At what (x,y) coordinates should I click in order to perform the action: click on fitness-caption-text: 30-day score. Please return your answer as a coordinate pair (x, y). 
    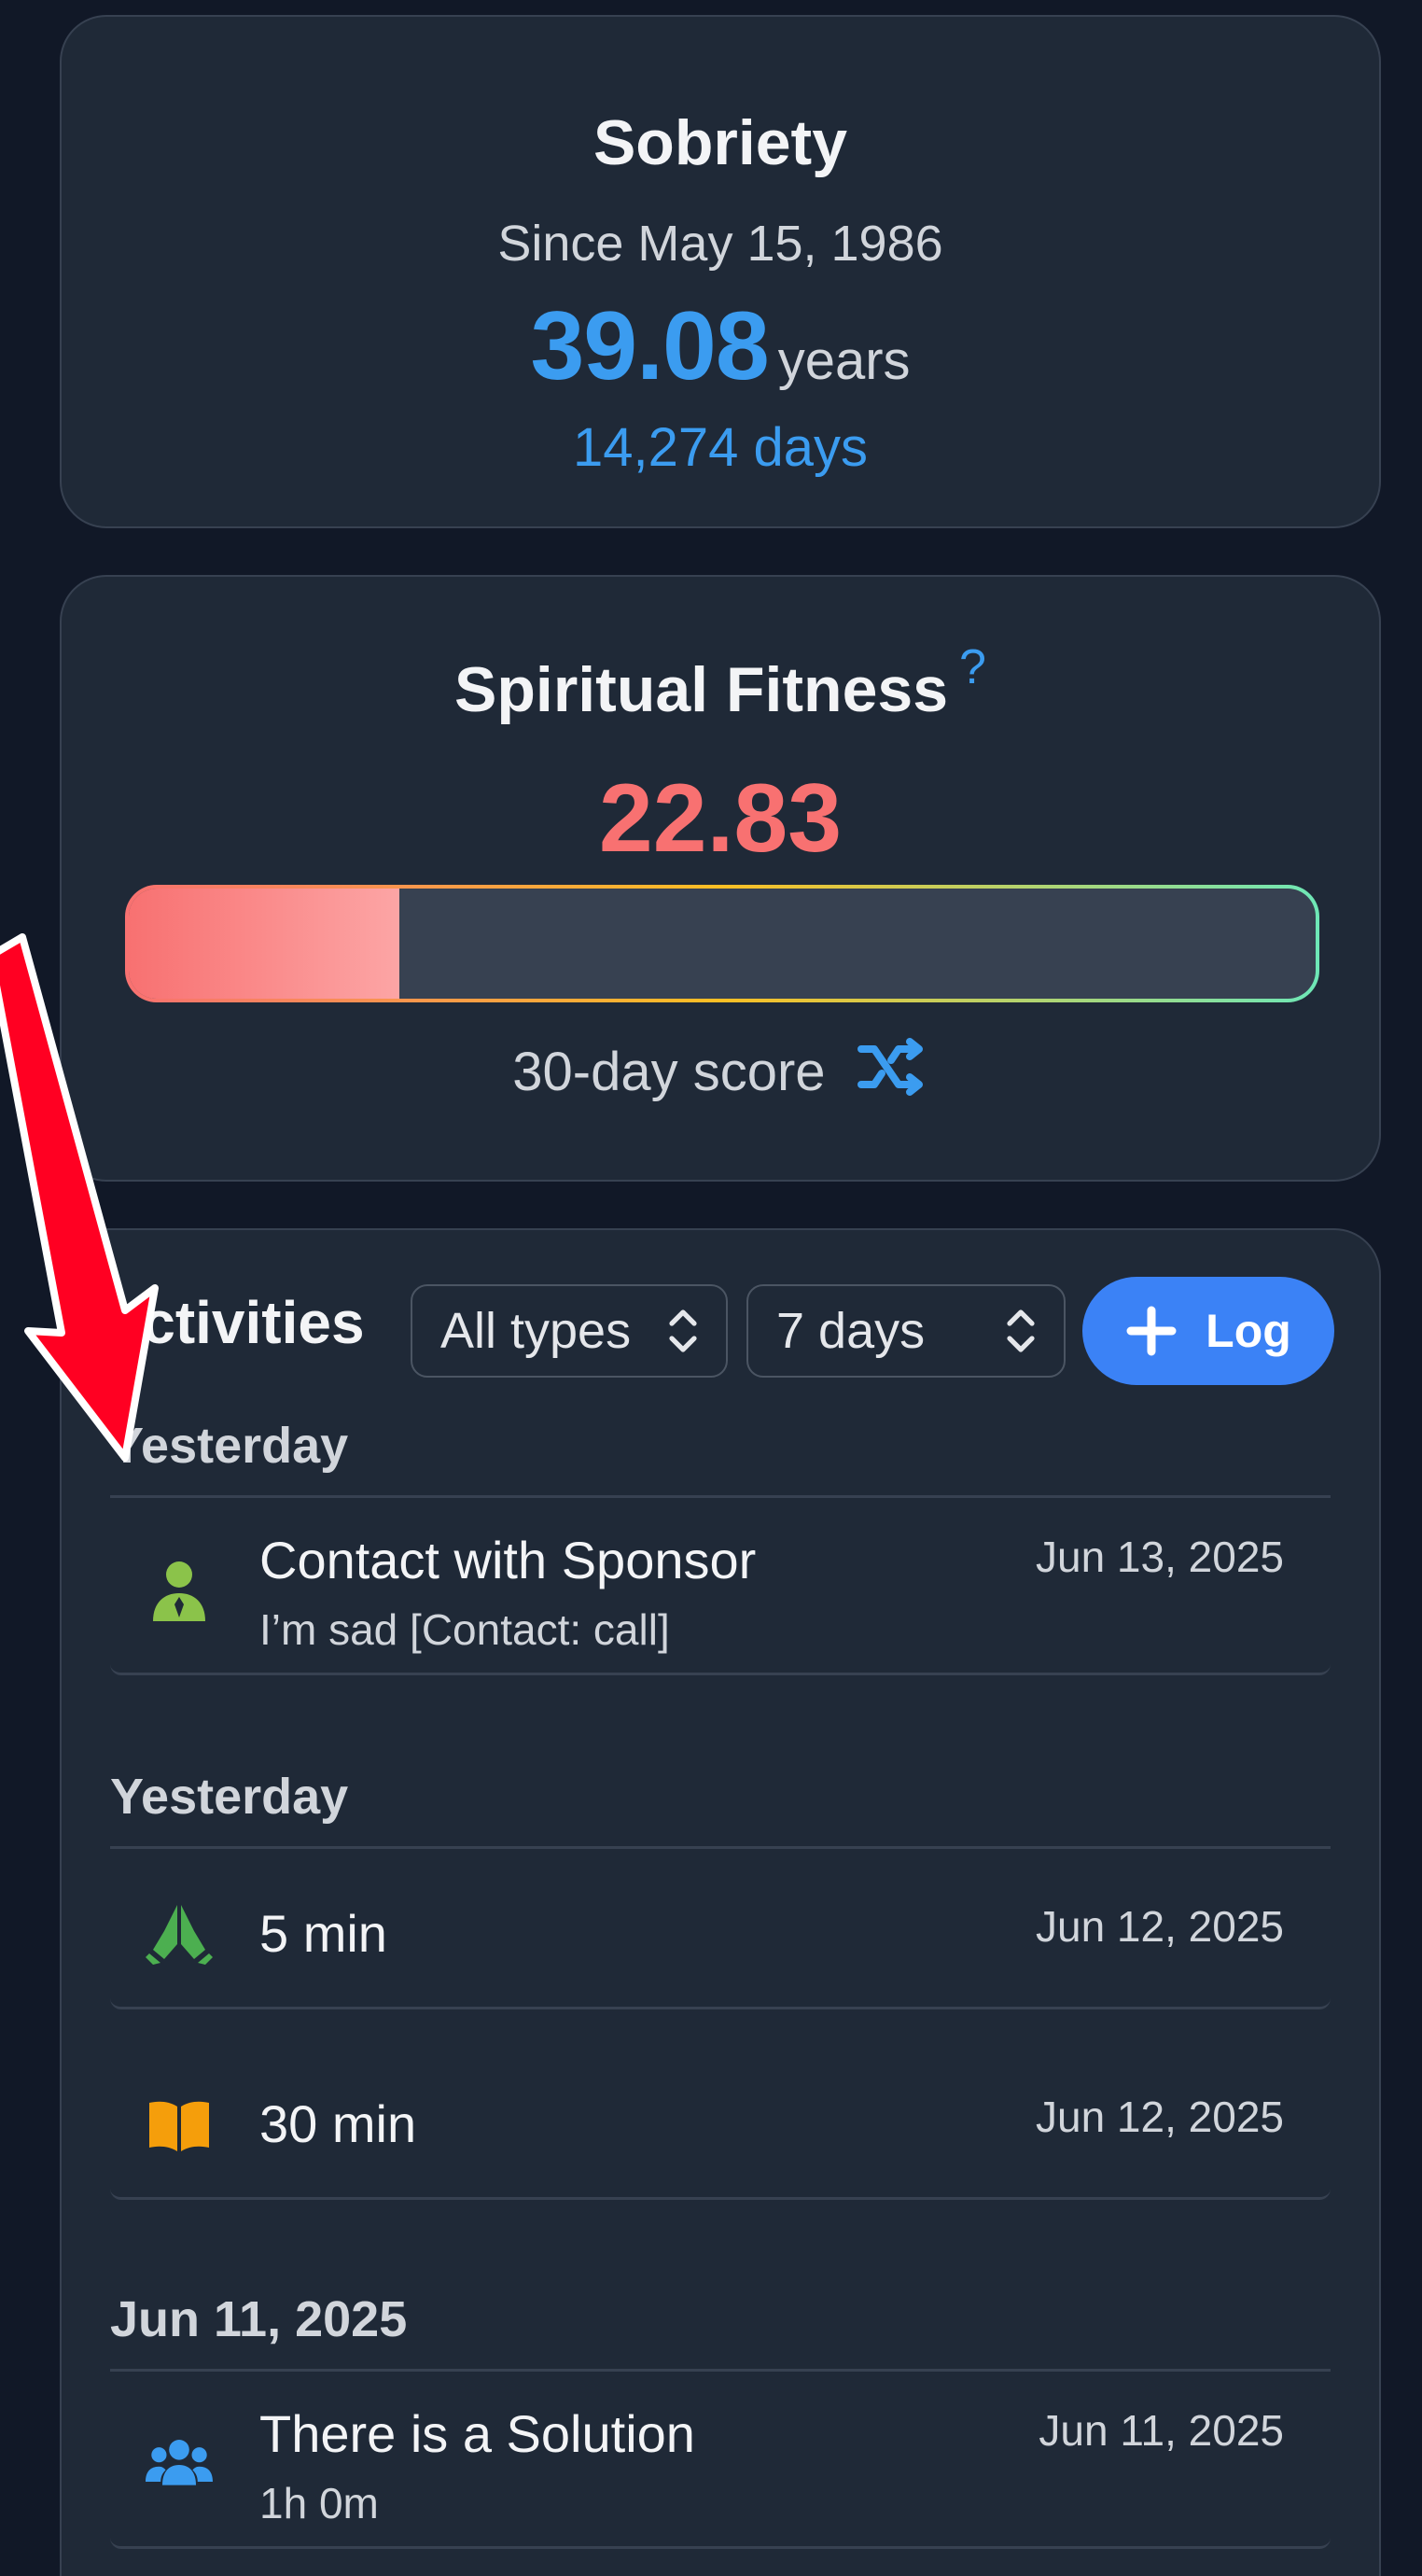
    Looking at the image, I should click on (669, 1072).